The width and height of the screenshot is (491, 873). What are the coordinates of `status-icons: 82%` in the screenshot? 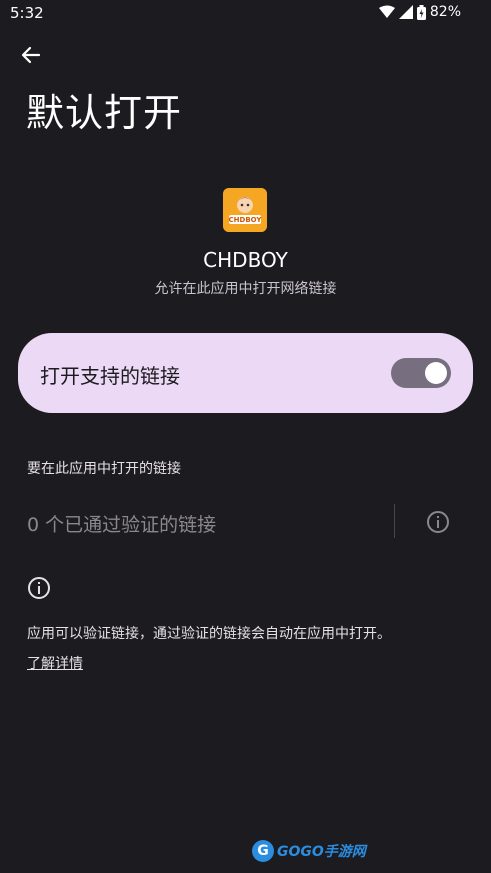 It's located at (419, 12).